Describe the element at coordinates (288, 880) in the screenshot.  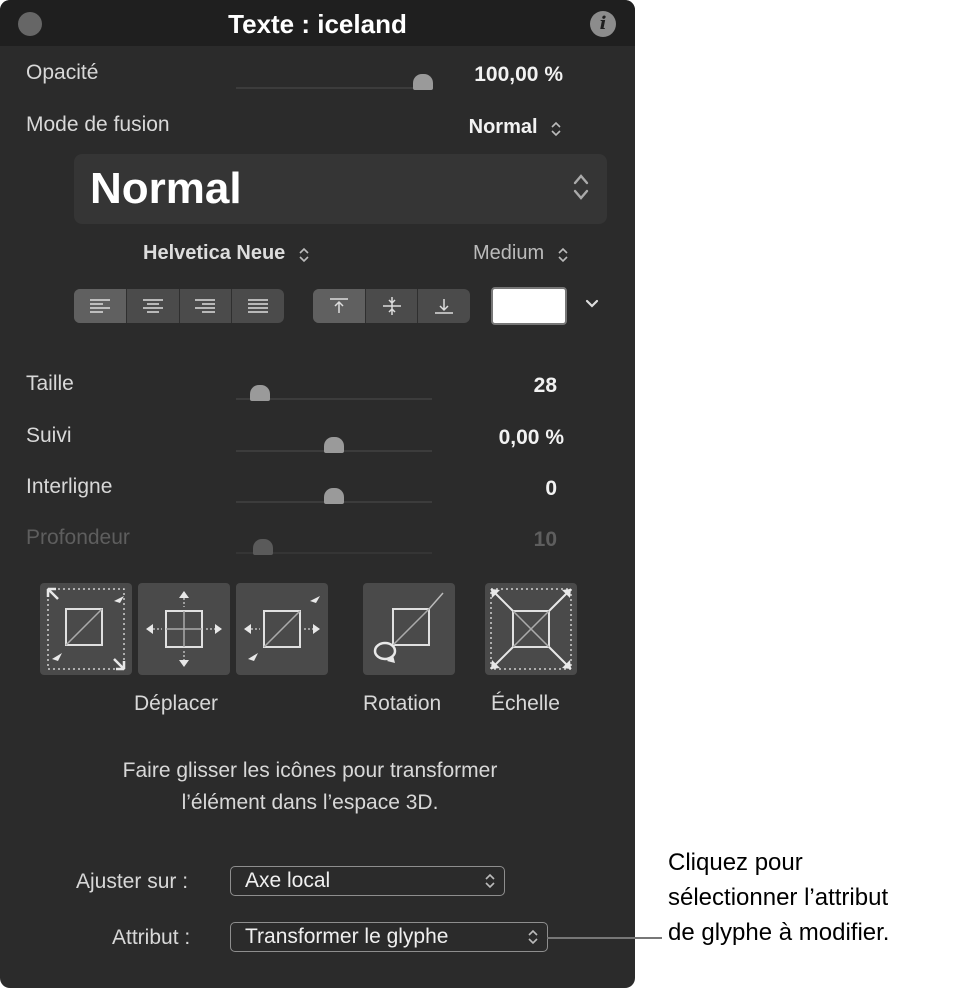
I see `adjust-on-value: Axe local` at that location.